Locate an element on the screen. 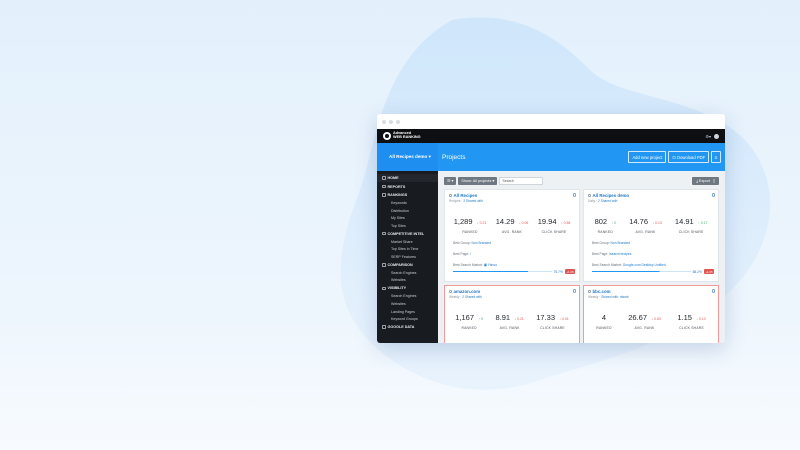 This screenshot has height=450, width=800. project-meta: Weekly · 2 Shared with is located at coordinates (465, 297).